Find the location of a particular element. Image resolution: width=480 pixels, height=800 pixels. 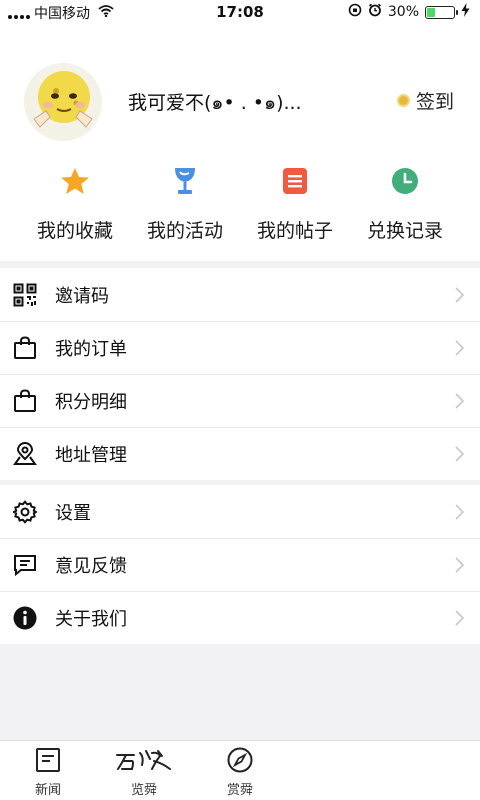

battery-percent: 30% is located at coordinates (403, 12).